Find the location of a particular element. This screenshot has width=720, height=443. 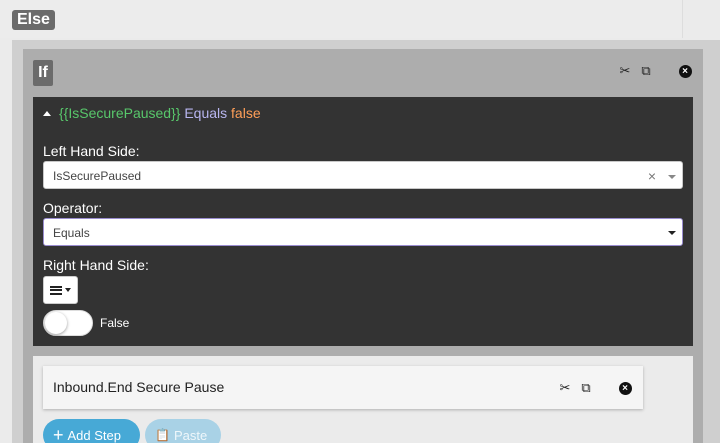

menu-icon is located at coordinates (56, 290).